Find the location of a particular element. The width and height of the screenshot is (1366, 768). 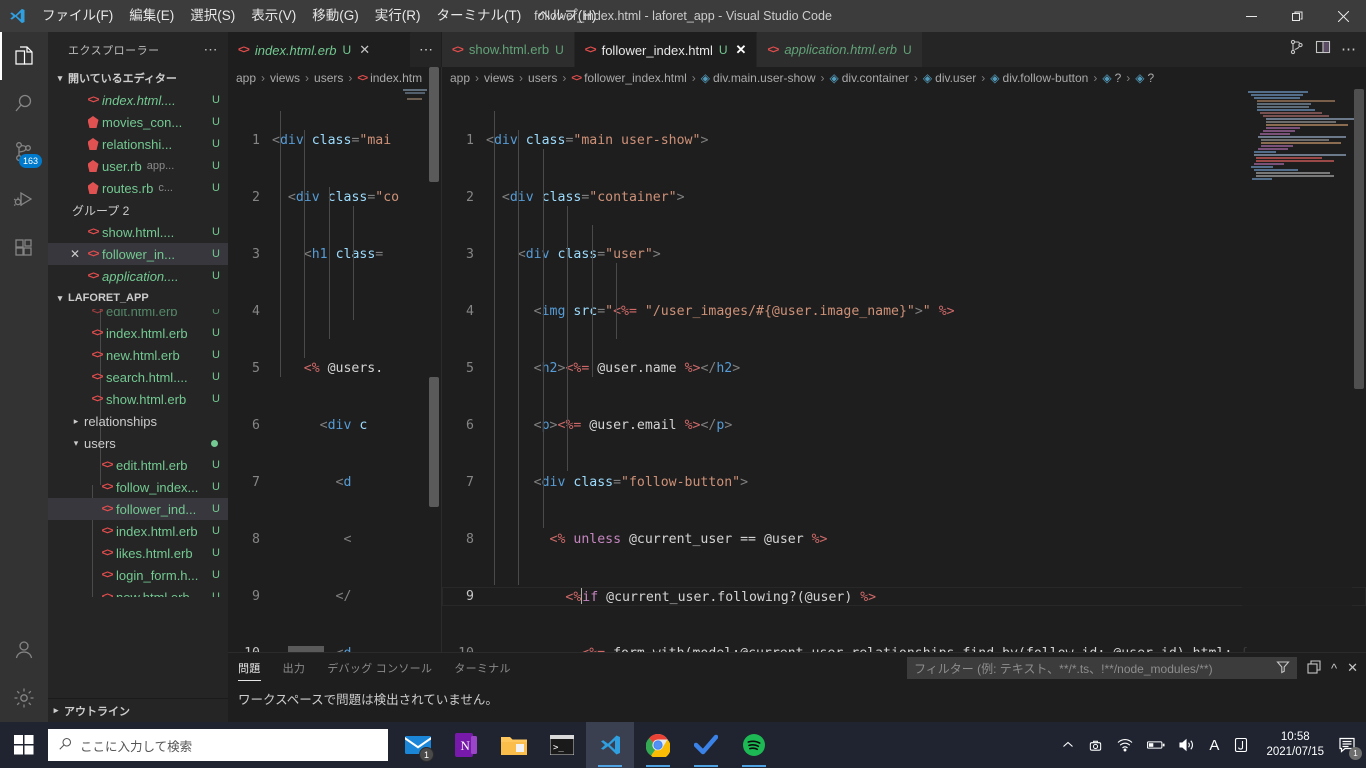

menu-help: ヘルプ(H) is located at coordinates (566, 16).